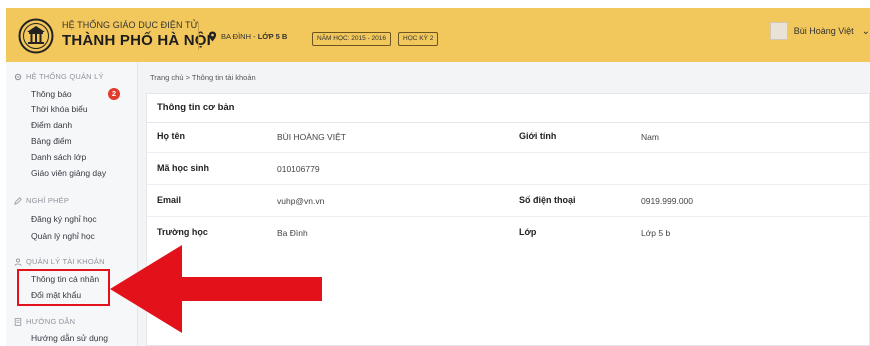  I want to click on school-value: Ba Đình, so click(292, 233).